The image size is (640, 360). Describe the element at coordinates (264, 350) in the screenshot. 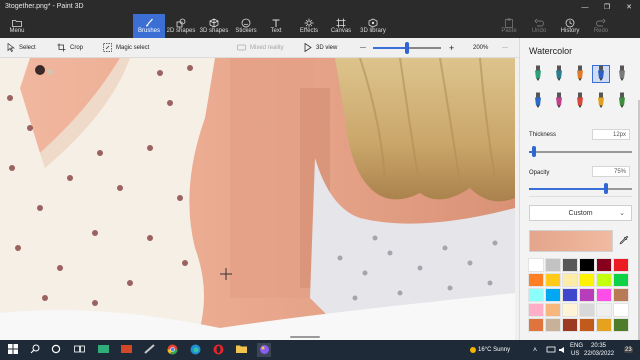

I see `taskbar-paint3d` at that location.